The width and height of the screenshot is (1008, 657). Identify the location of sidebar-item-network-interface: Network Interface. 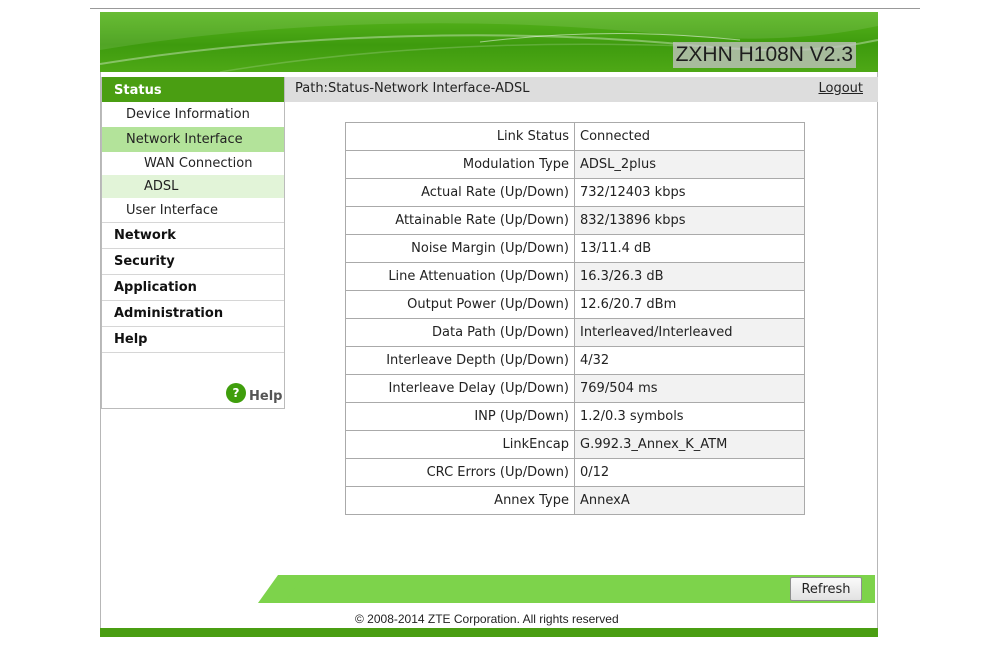
(193, 139).